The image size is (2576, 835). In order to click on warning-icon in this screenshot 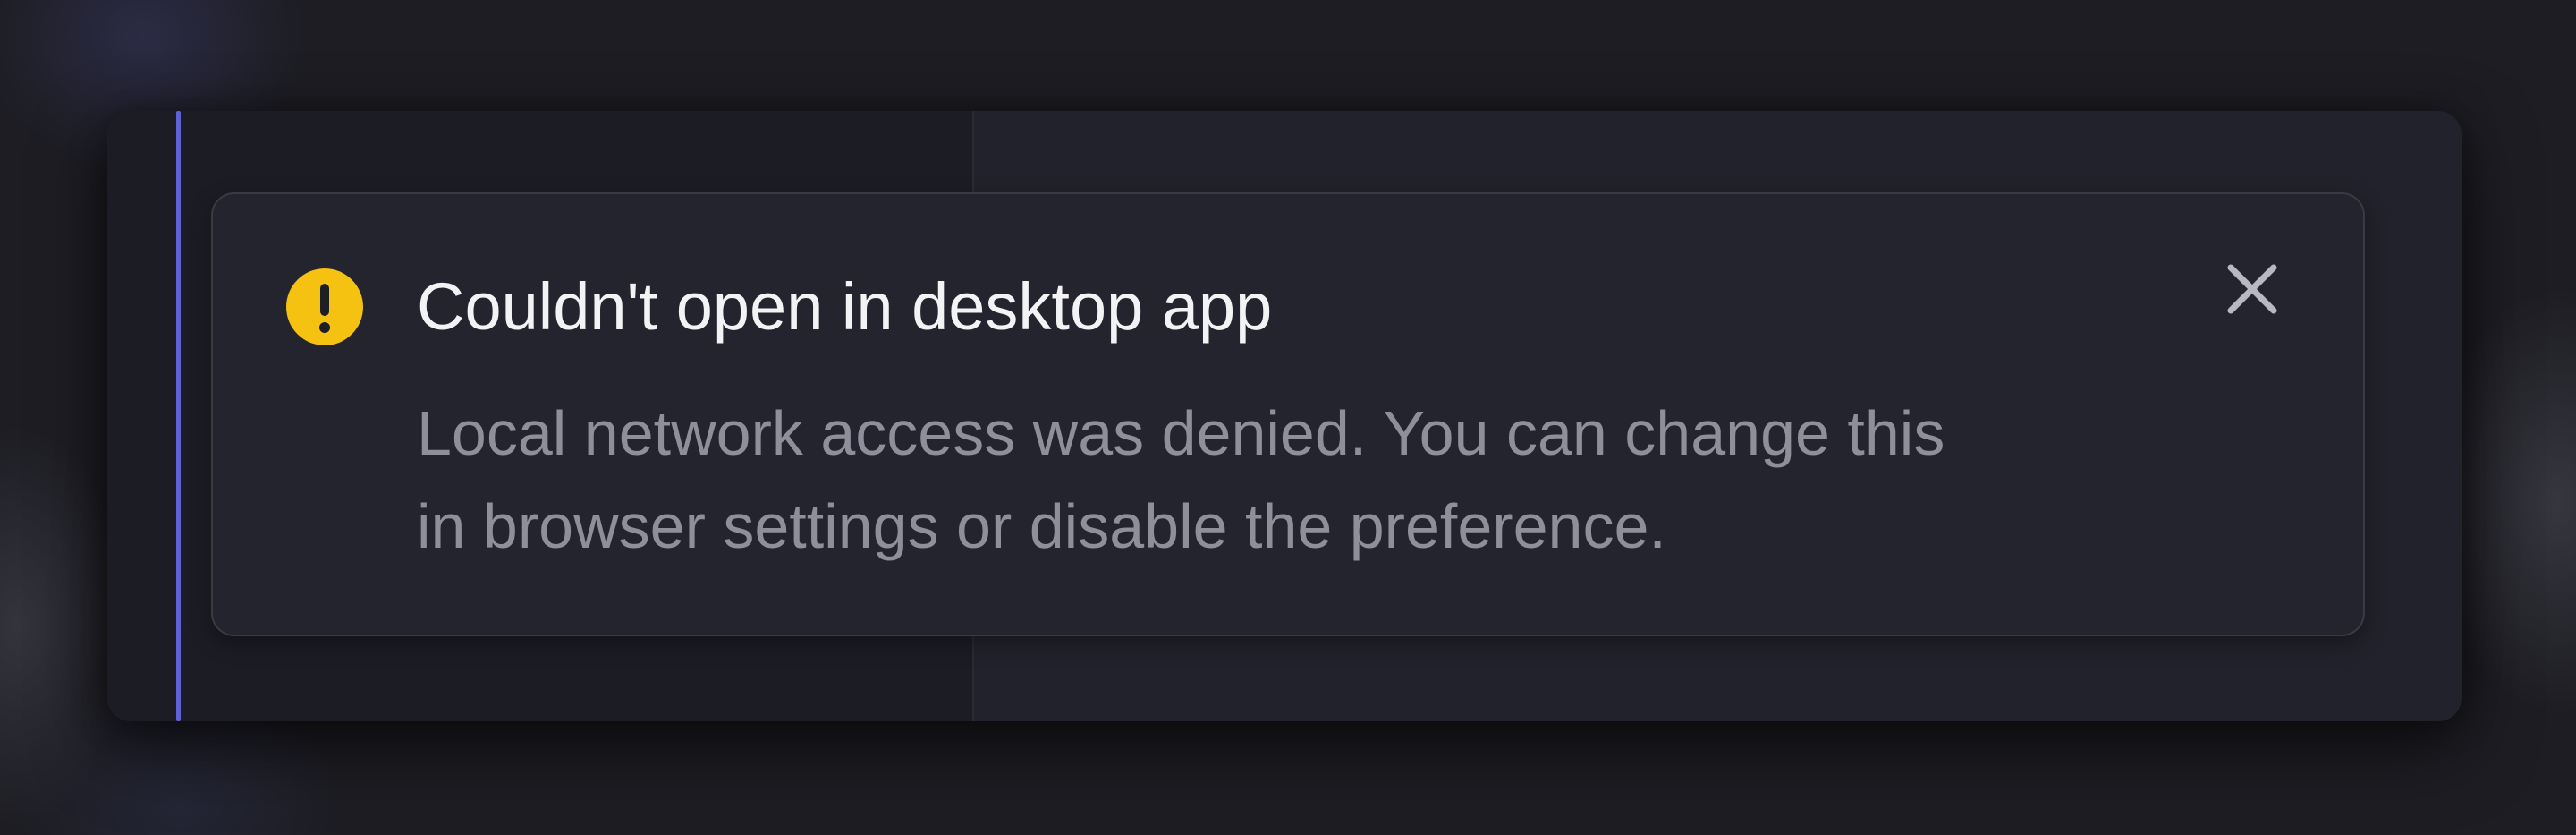, I will do `click(324, 306)`.